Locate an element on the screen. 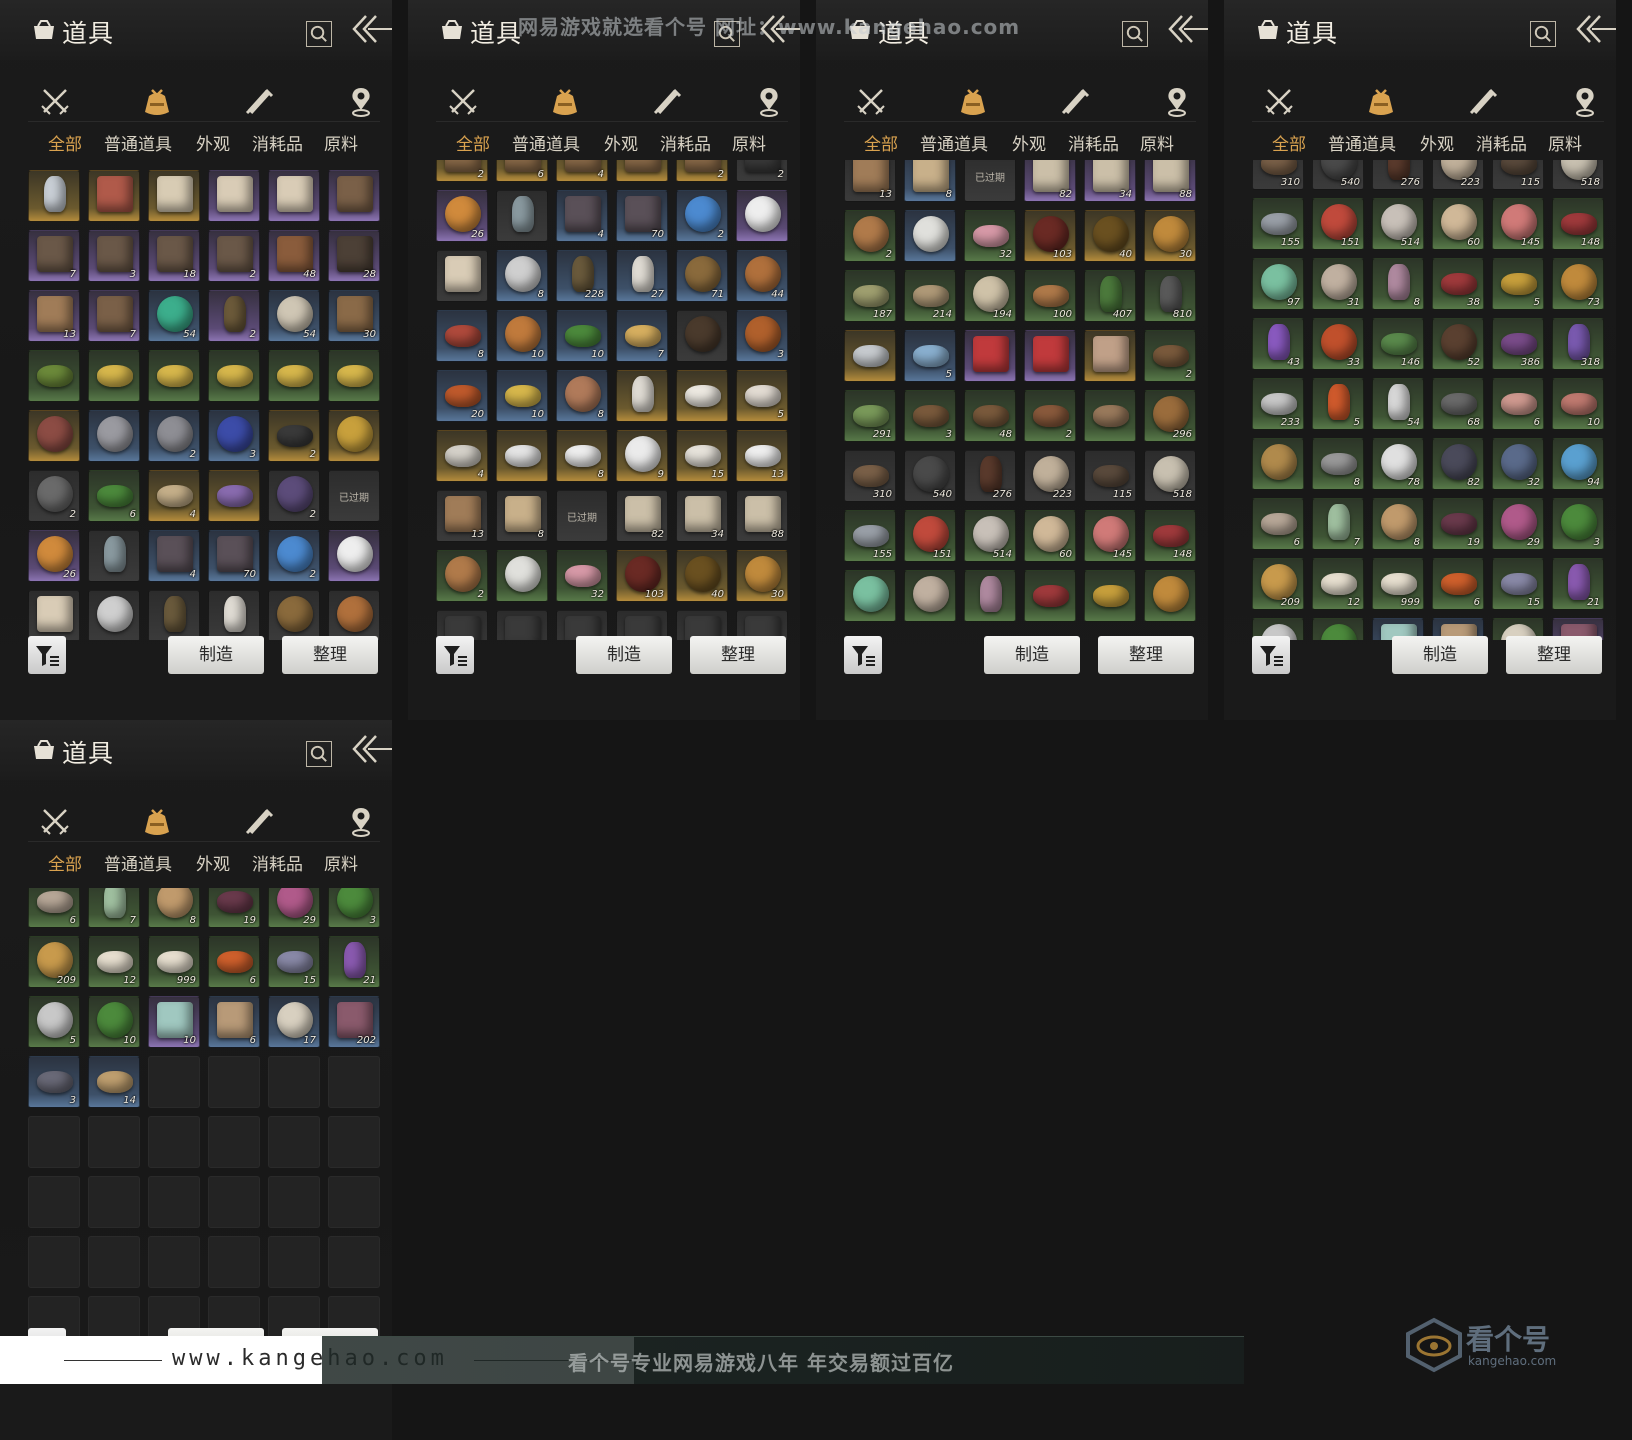 Image resolution: width=1632 pixels, height=1440 pixels. craft-button: 制造 is located at coordinates (1440, 655).